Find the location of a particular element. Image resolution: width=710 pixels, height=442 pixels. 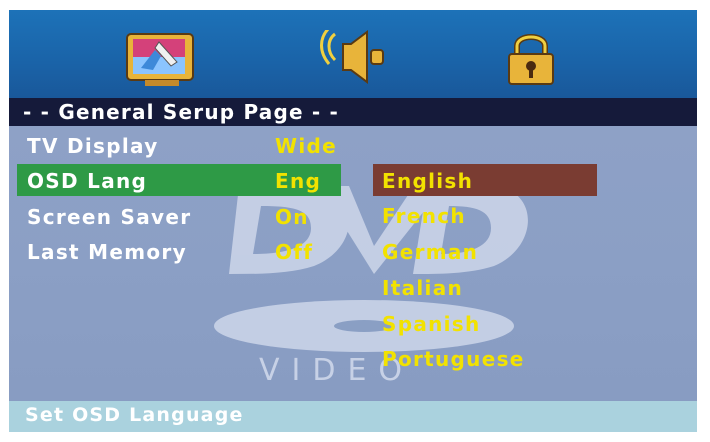

tv-settings-icon is located at coordinates (163, 59).